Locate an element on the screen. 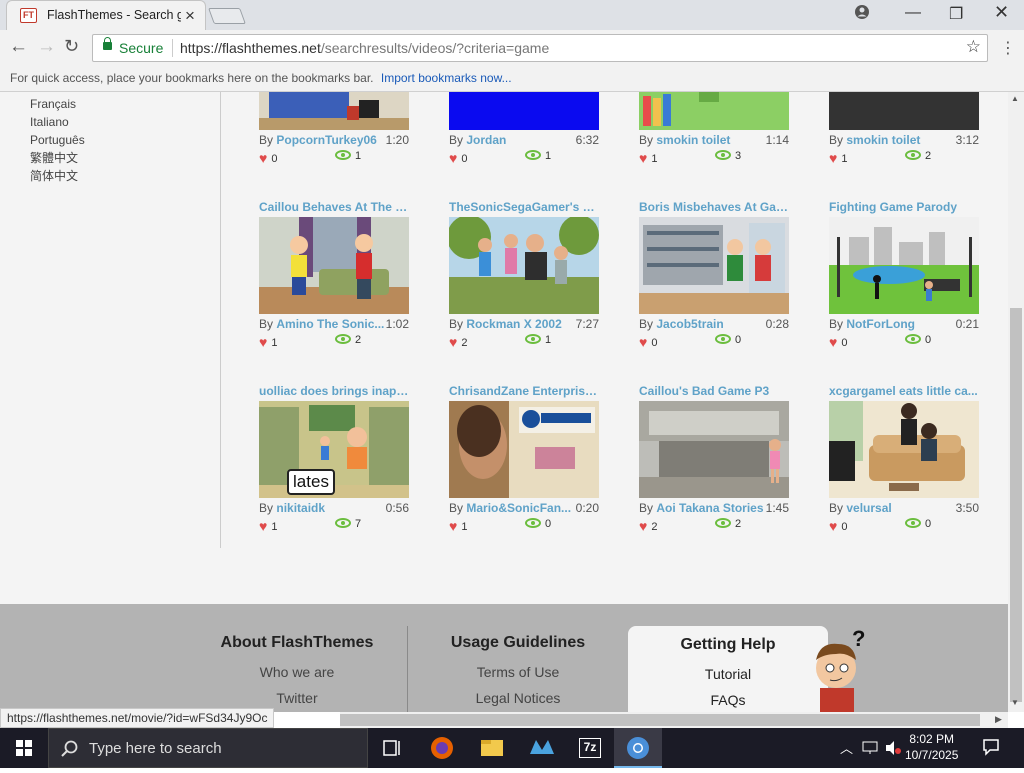  by-label: By is located at coordinates (836, 140).